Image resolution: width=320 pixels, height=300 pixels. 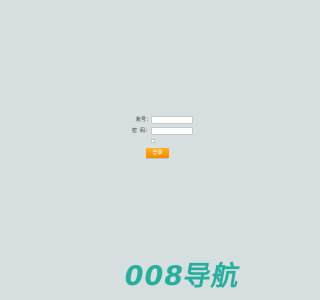 I want to click on site-watermark: 008导航, so click(x=182, y=276).